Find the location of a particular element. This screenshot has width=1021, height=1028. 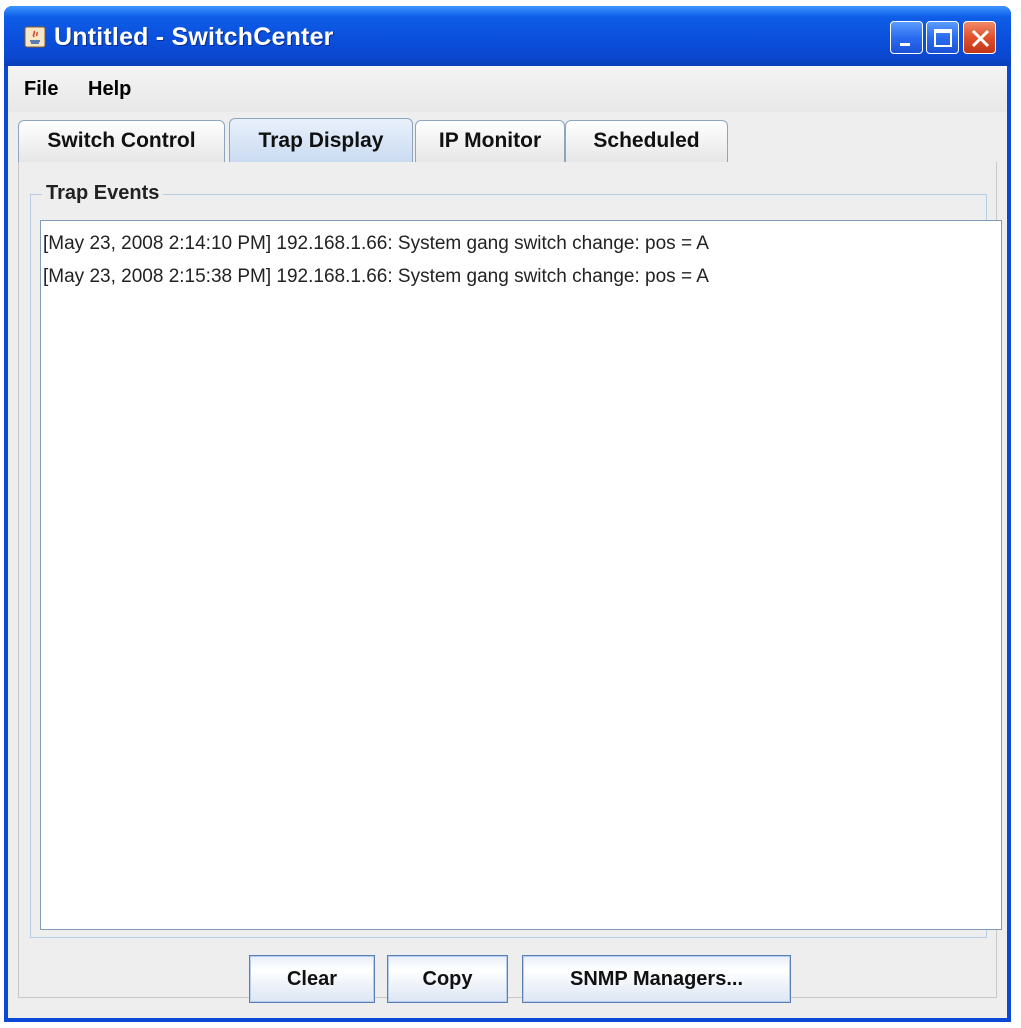

trap-events-label: Trap Events is located at coordinates (103, 193).